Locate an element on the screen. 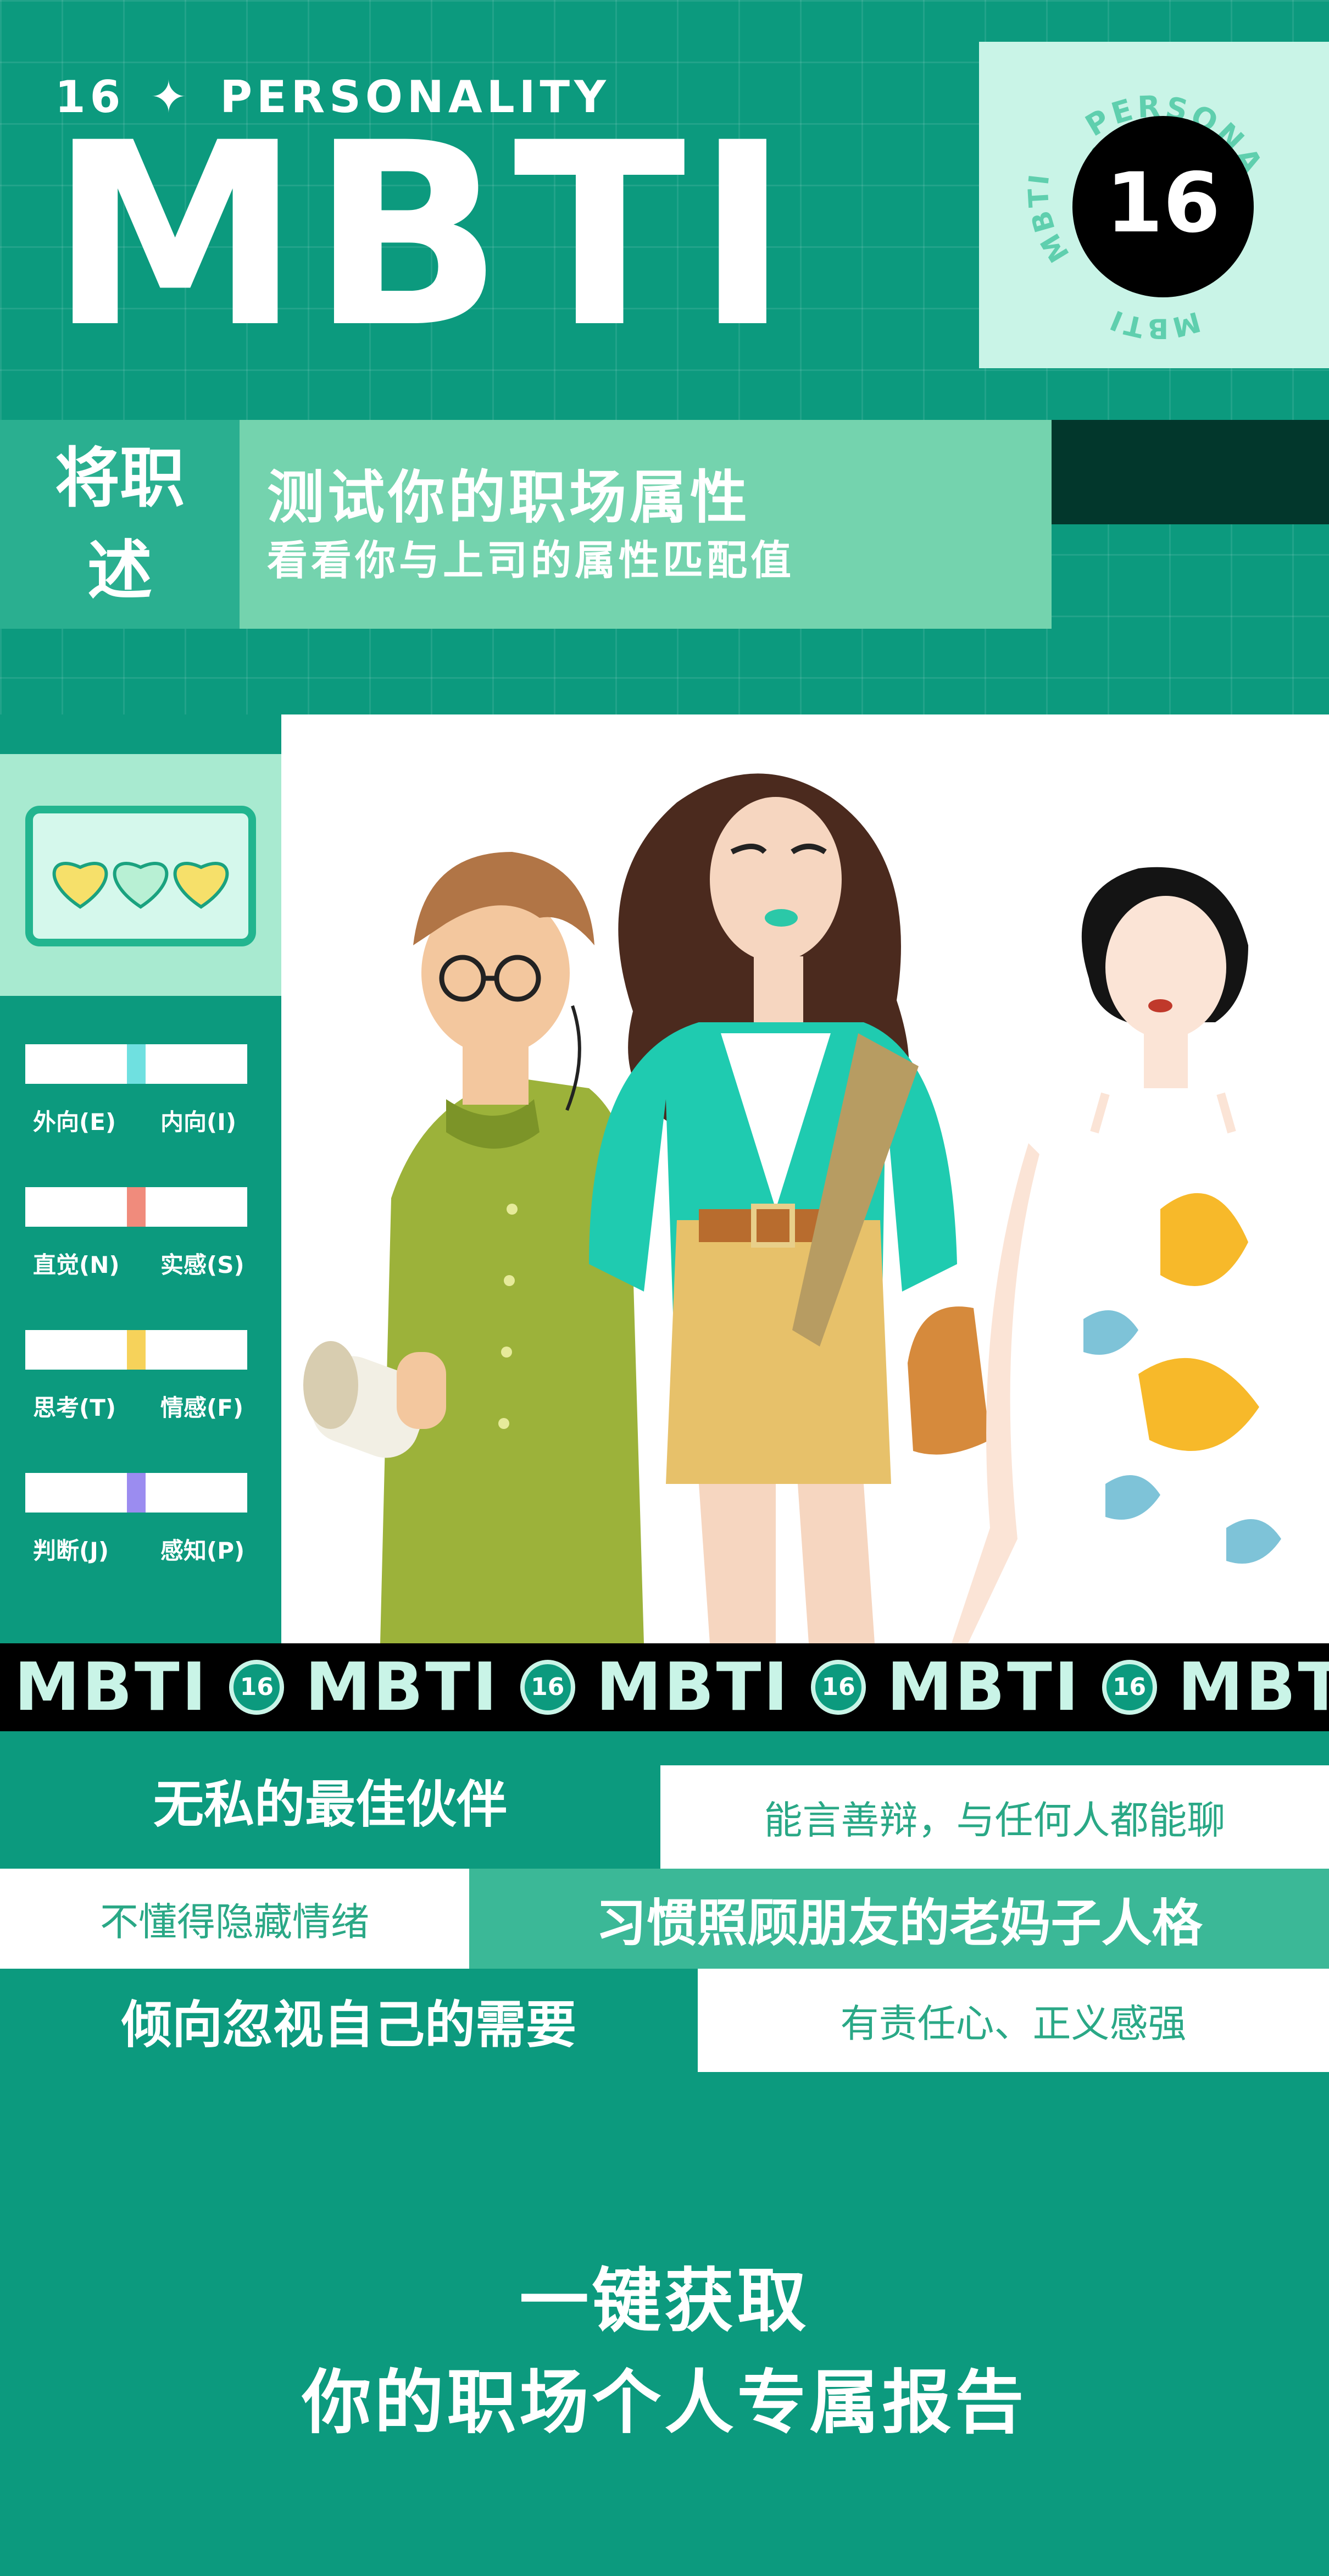  woman-middle-figure is located at coordinates (789, 1208).